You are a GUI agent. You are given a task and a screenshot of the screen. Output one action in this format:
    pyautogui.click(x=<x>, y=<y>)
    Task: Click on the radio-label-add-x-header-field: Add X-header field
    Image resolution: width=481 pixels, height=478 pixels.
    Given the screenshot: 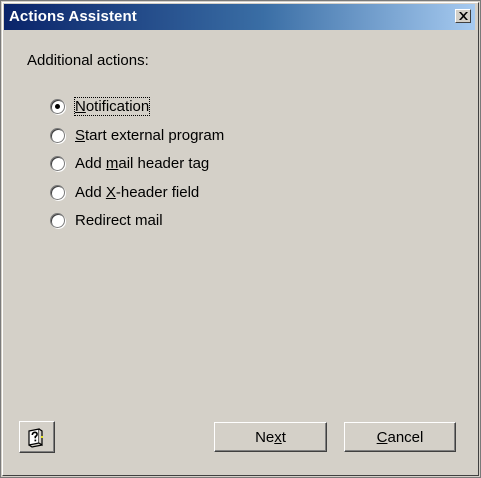 What is the action you would take?
    pyautogui.click(x=137, y=192)
    